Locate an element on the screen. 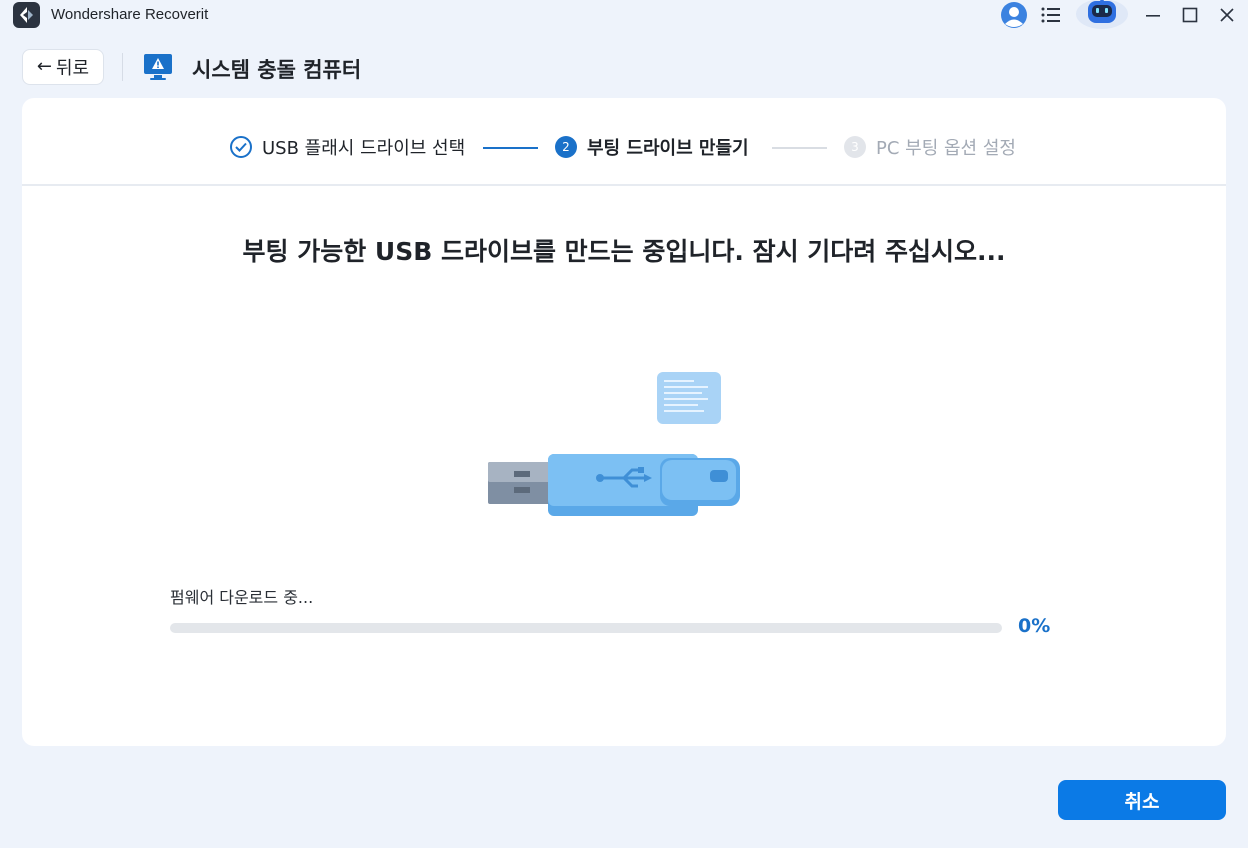 The image size is (1248, 848). step-pc-boot-options: 3 PC 부팅 옵션 설정 is located at coordinates (930, 147).